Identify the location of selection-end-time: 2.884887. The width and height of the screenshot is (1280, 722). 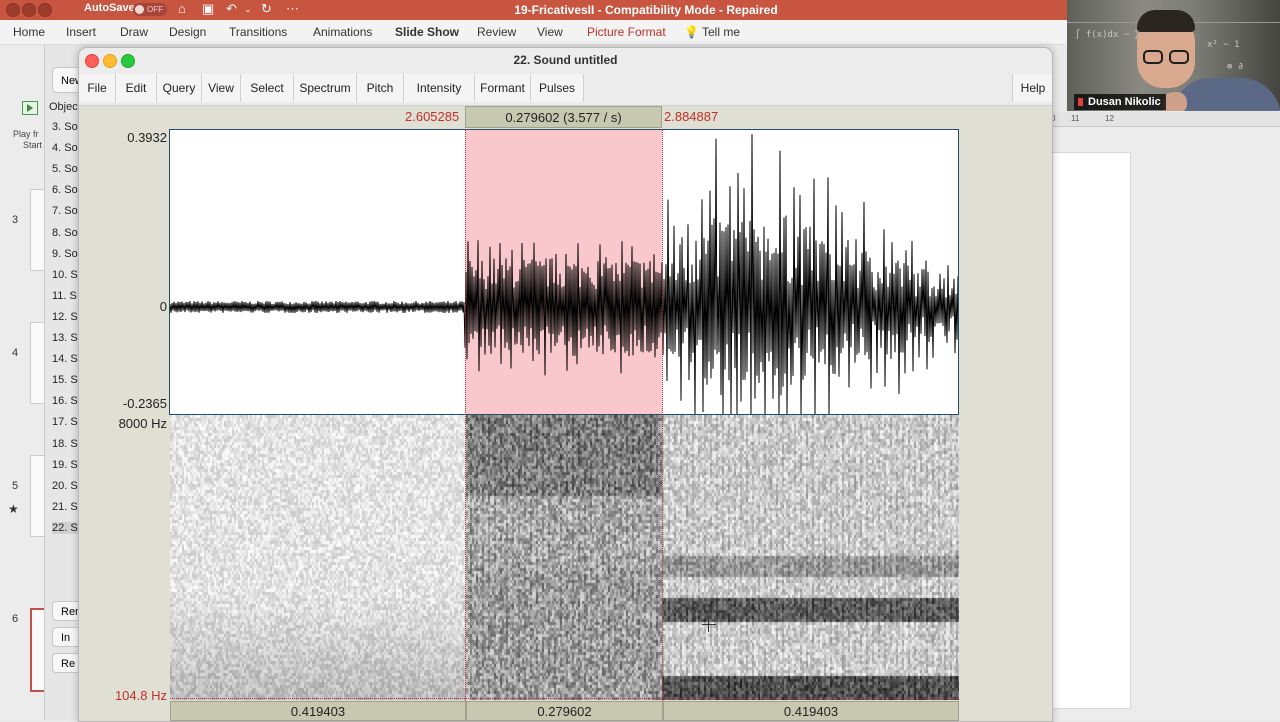
(691, 116).